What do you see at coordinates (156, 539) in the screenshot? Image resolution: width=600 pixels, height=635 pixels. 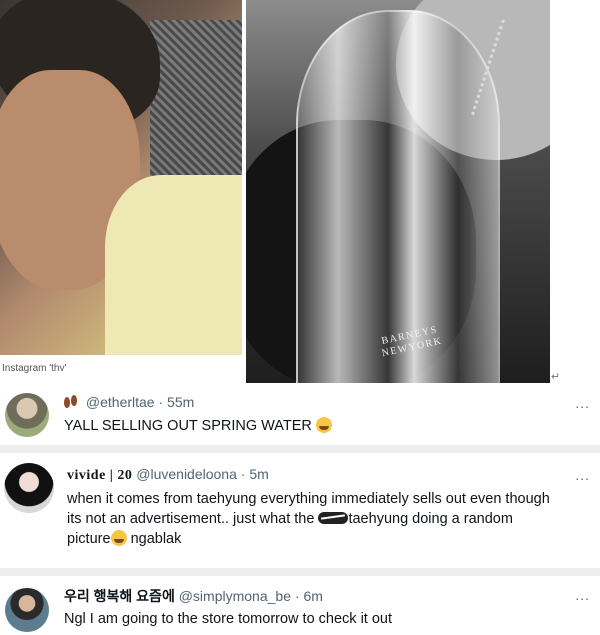 I see `tweet-text-fragment: ngablak` at bounding box center [156, 539].